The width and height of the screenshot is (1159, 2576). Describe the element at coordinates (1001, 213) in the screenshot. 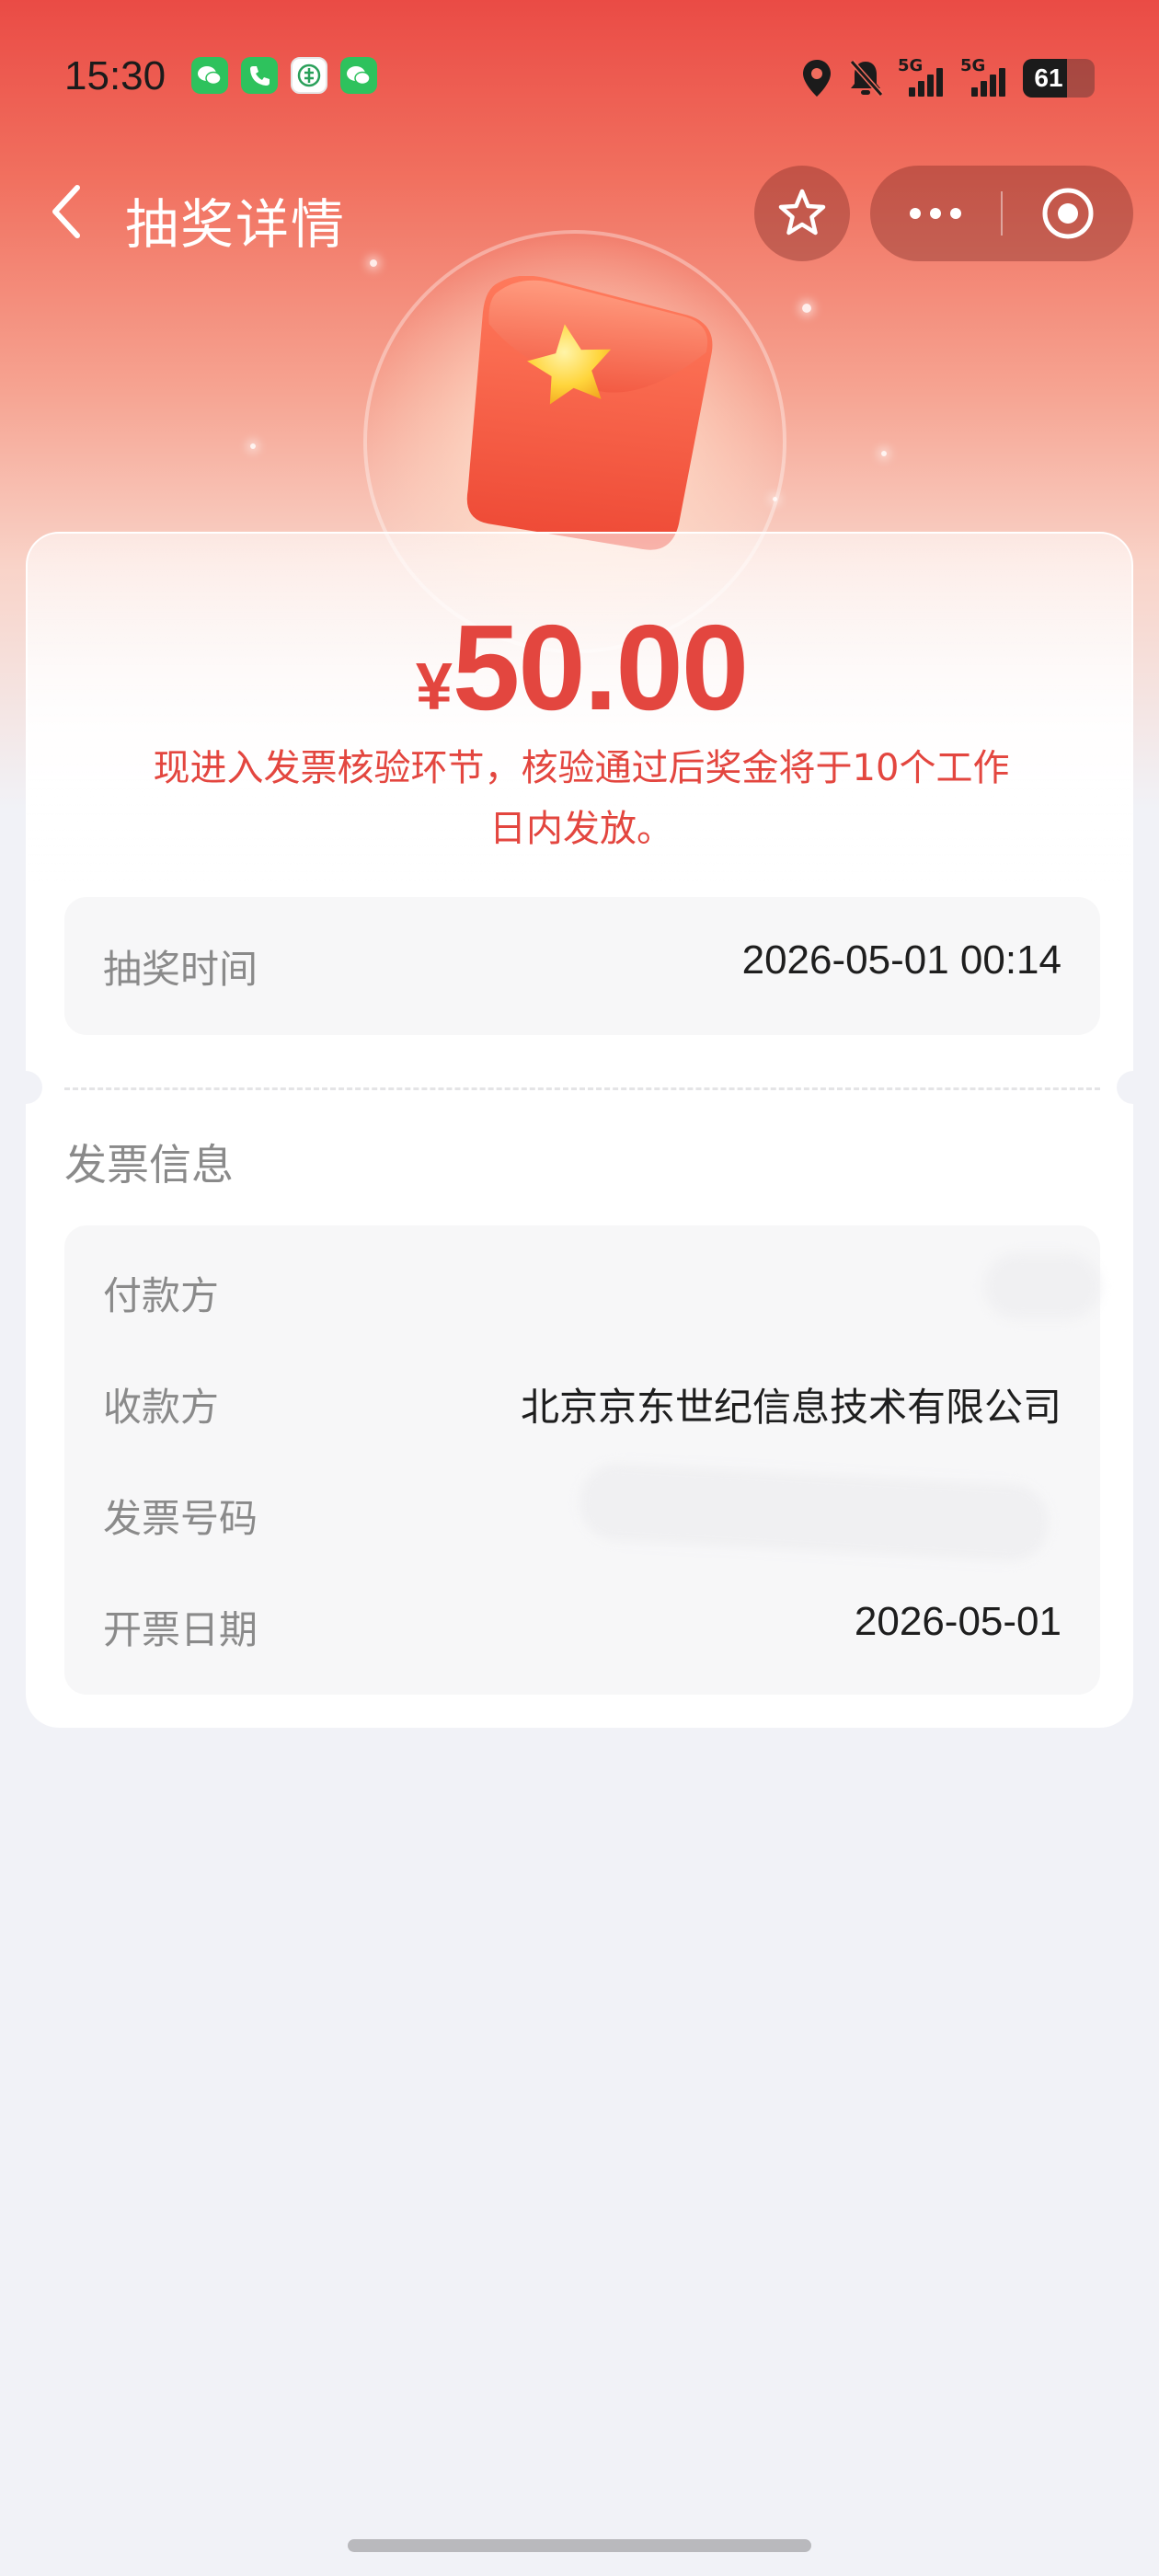

I see `miniprogram-capsule` at that location.